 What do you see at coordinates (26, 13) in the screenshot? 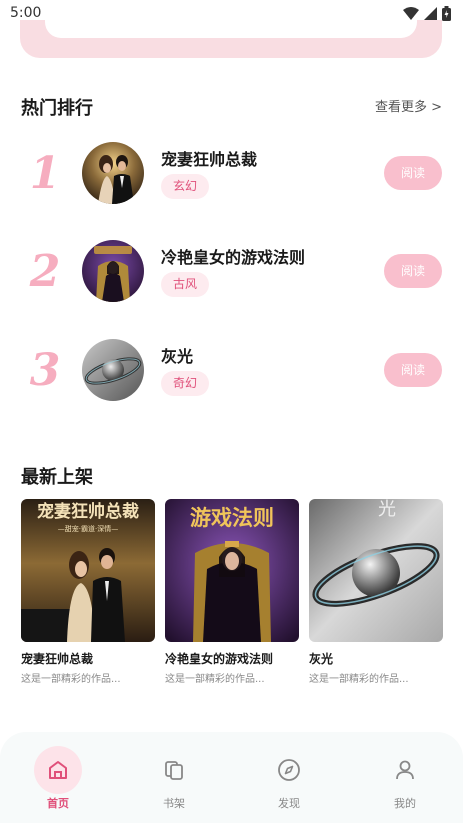
I see `status-time: 5:00` at bounding box center [26, 13].